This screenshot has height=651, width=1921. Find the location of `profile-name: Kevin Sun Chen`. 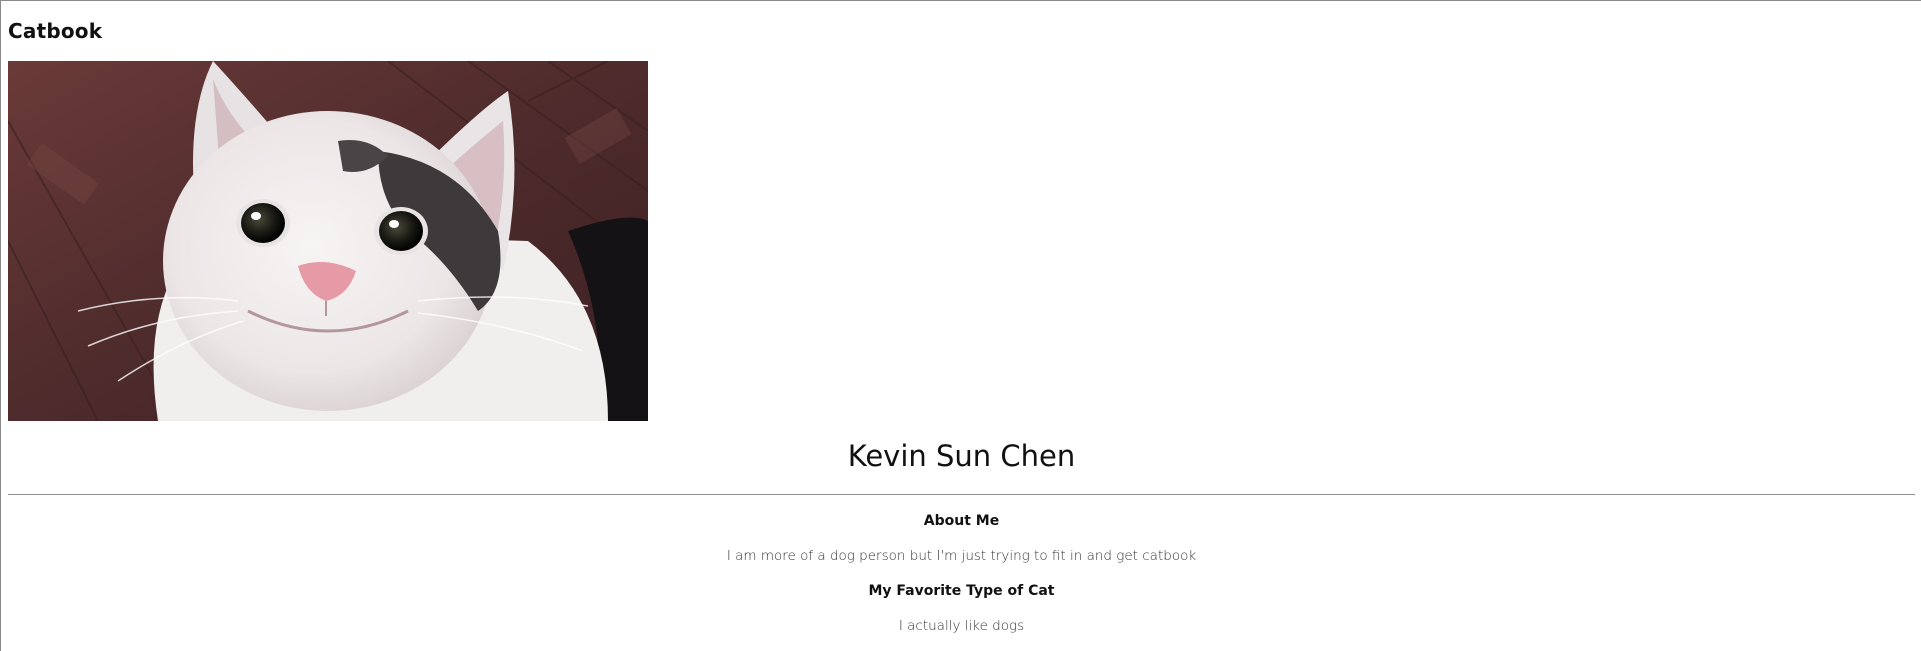

profile-name: Kevin Sun Chen is located at coordinates (961, 456).